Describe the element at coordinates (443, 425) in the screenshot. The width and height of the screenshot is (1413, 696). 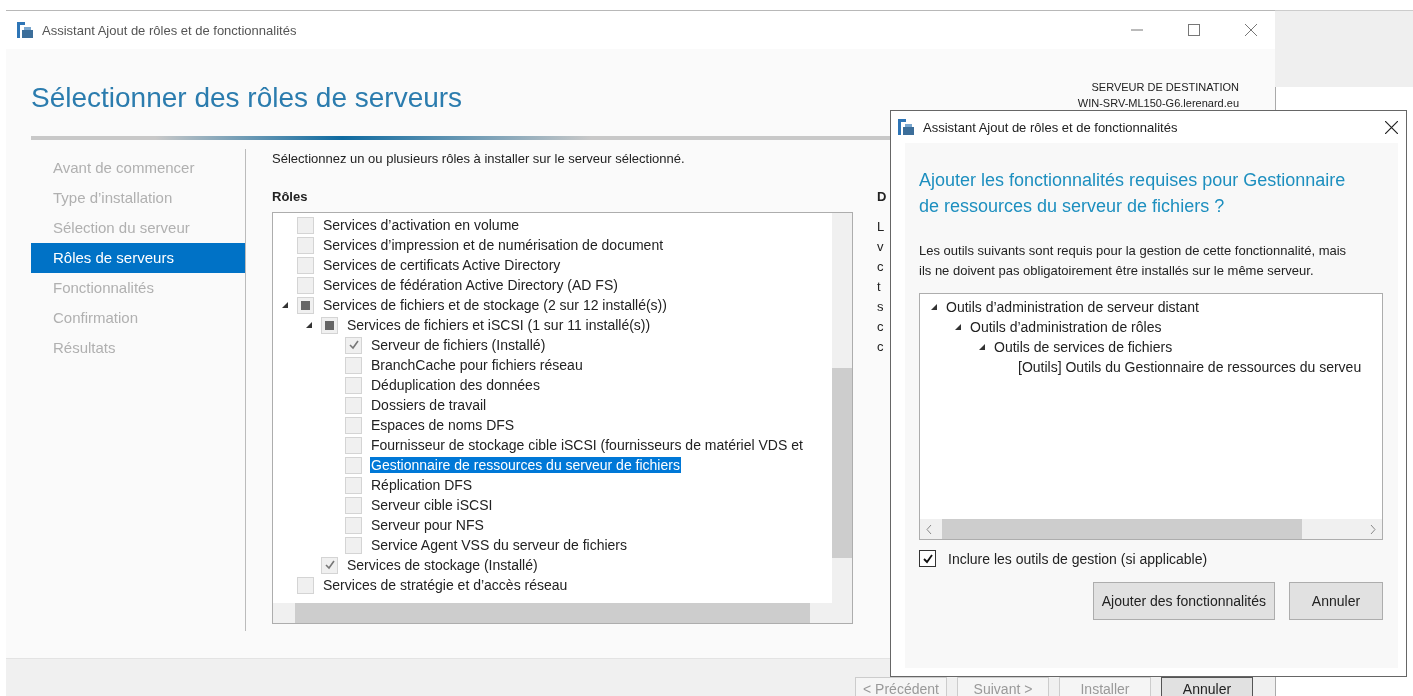
I see `role-item: Espaces de noms DFS` at that location.